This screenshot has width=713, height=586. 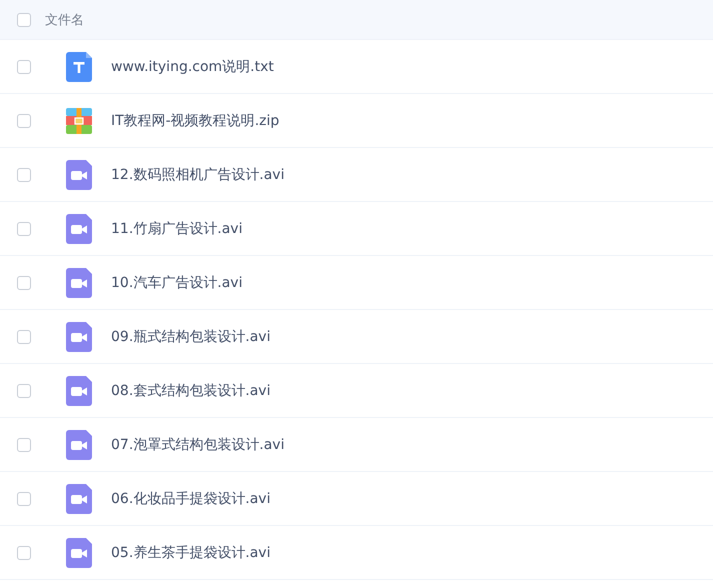 What do you see at coordinates (79, 121) in the screenshot?
I see `archive-file-icon` at bounding box center [79, 121].